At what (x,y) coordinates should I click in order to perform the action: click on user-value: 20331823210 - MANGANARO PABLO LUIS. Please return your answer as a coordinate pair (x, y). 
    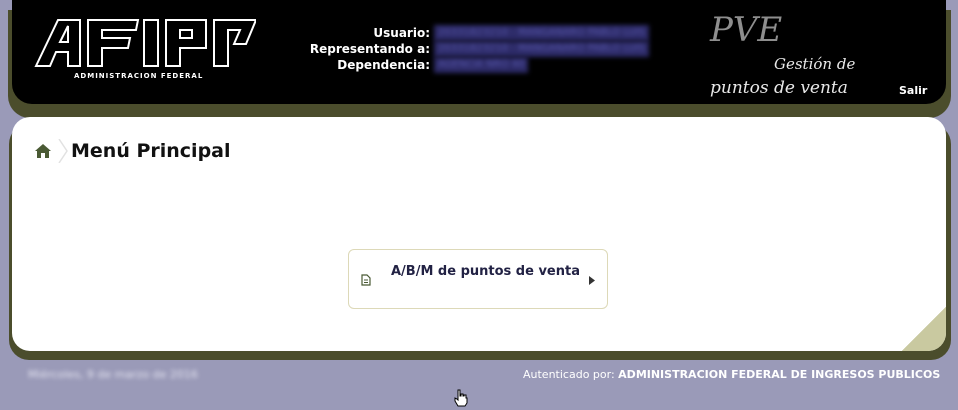
    Looking at the image, I should click on (541, 33).